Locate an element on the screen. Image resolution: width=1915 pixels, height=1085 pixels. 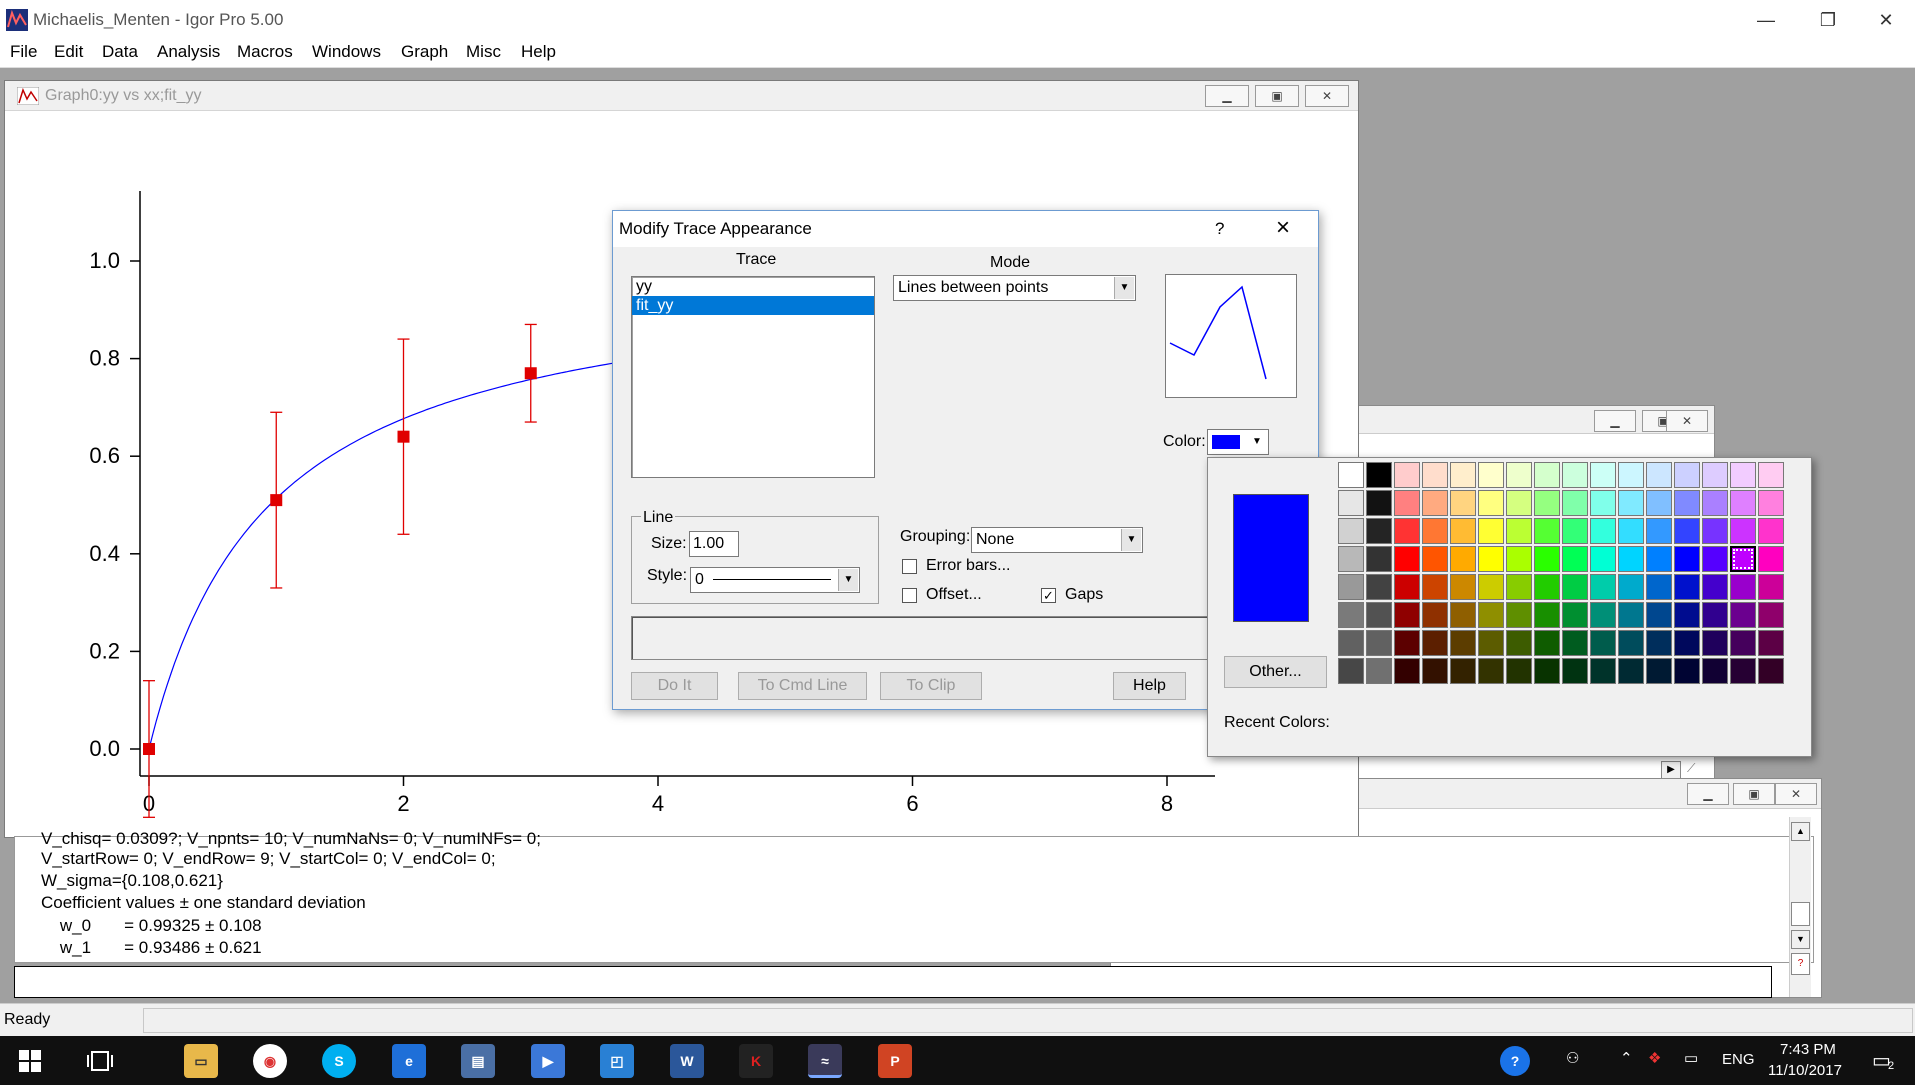
maximize-icon: ▣ is located at coordinates (1277, 96).